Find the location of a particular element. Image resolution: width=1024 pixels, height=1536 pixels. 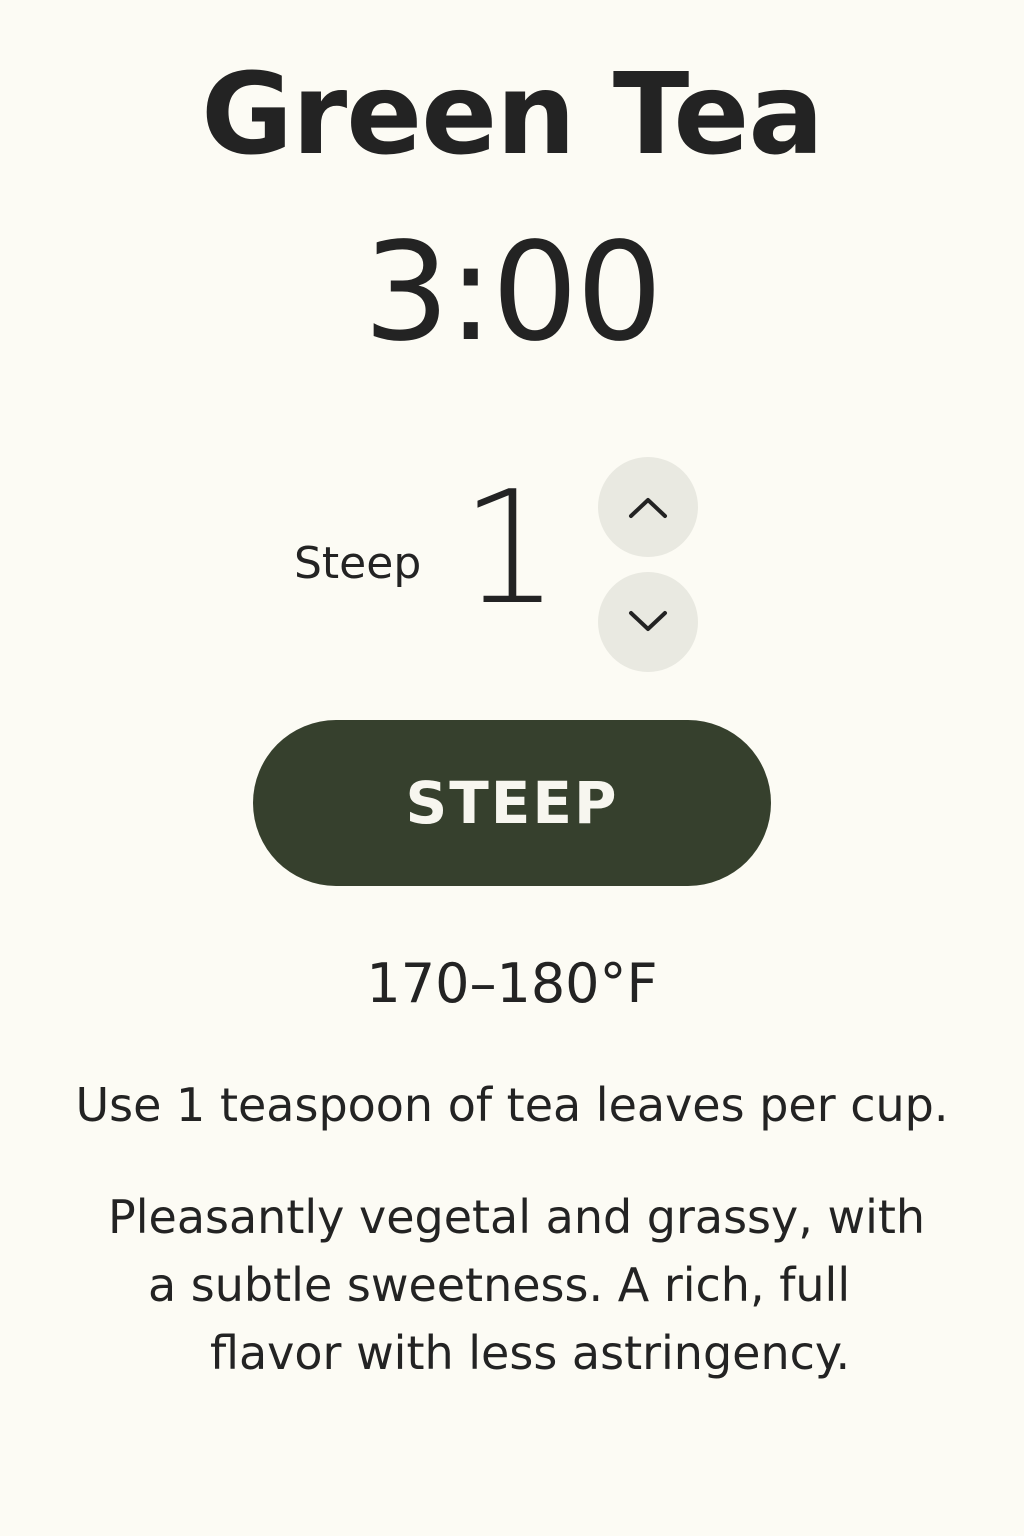

description-line: flavor with less astringency. is located at coordinates (530, 1353).